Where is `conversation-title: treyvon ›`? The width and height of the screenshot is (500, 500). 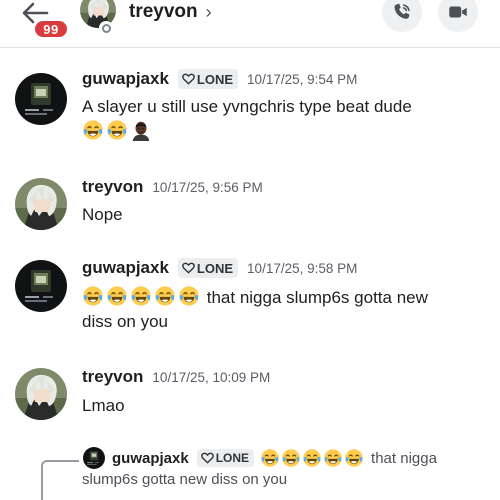 conversation-title: treyvon › is located at coordinates (170, 12).